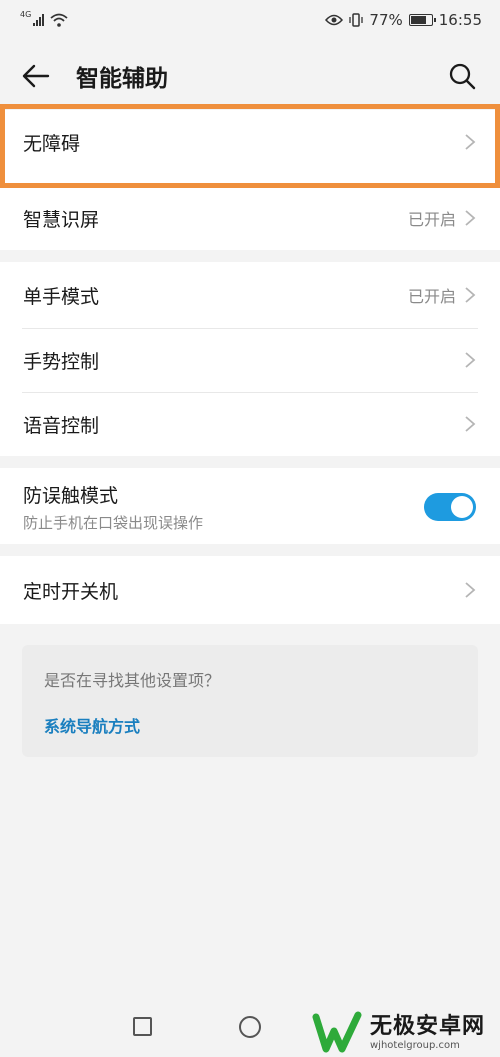 The width and height of the screenshot is (500, 1057). What do you see at coordinates (61, 425) in the screenshot?
I see `row-label: 语音控制` at bounding box center [61, 425].